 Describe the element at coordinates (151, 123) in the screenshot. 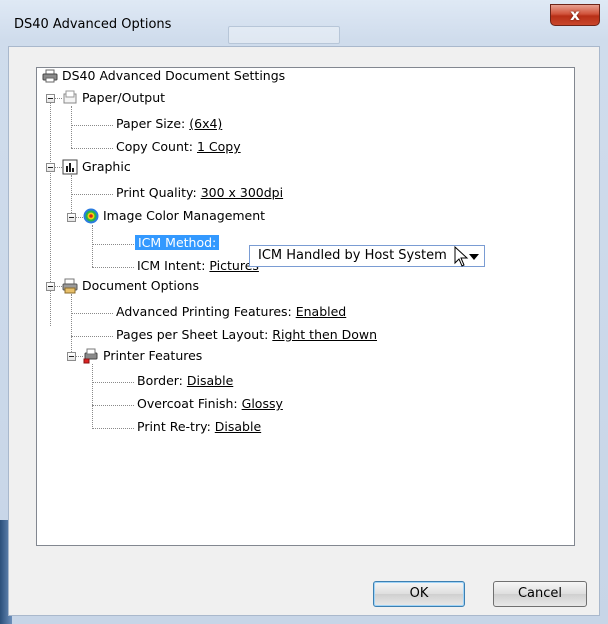

I see `paper-size-label: Paper Size:` at that location.